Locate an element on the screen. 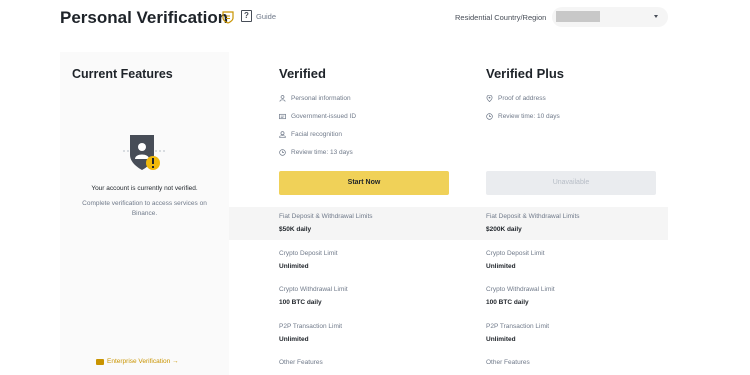  unavailable-button: Unavailable is located at coordinates (571, 183).